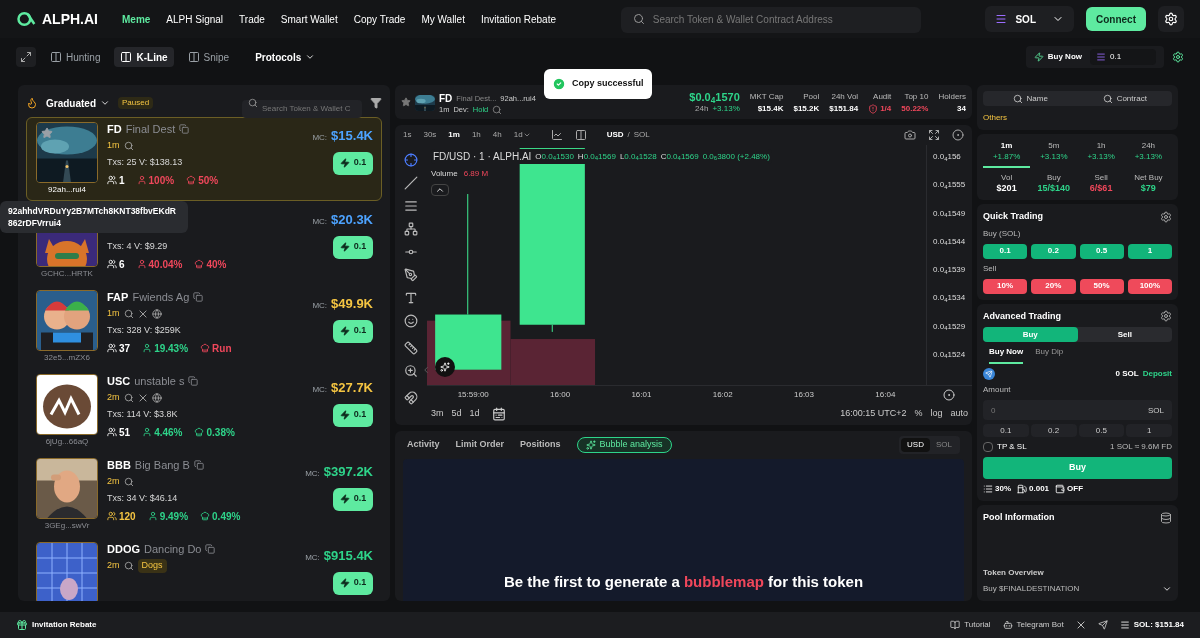 This screenshot has height=638, width=1200. What do you see at coordinates (411, 371) in the screenshot?
I see `zoom-in-icon` at bounding box center [411, 371].